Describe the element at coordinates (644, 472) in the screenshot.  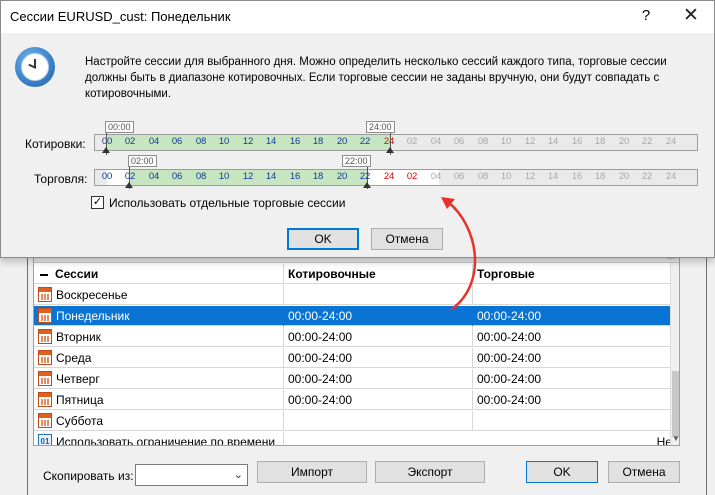
I see `cancel-button: Отмена` at that location.